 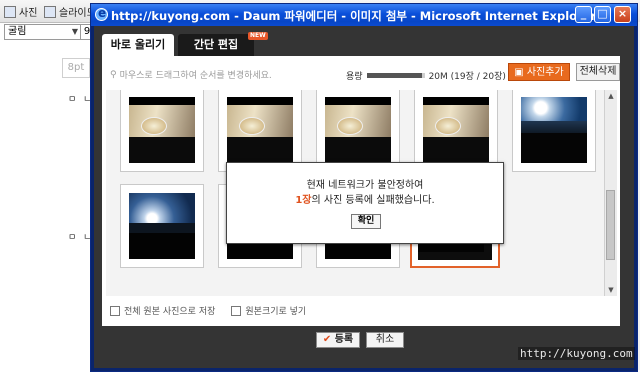 What do you see at coordinates (602, 14) in the screenshot?
I see `maximize-button: □` at bounding box center [602, 14].